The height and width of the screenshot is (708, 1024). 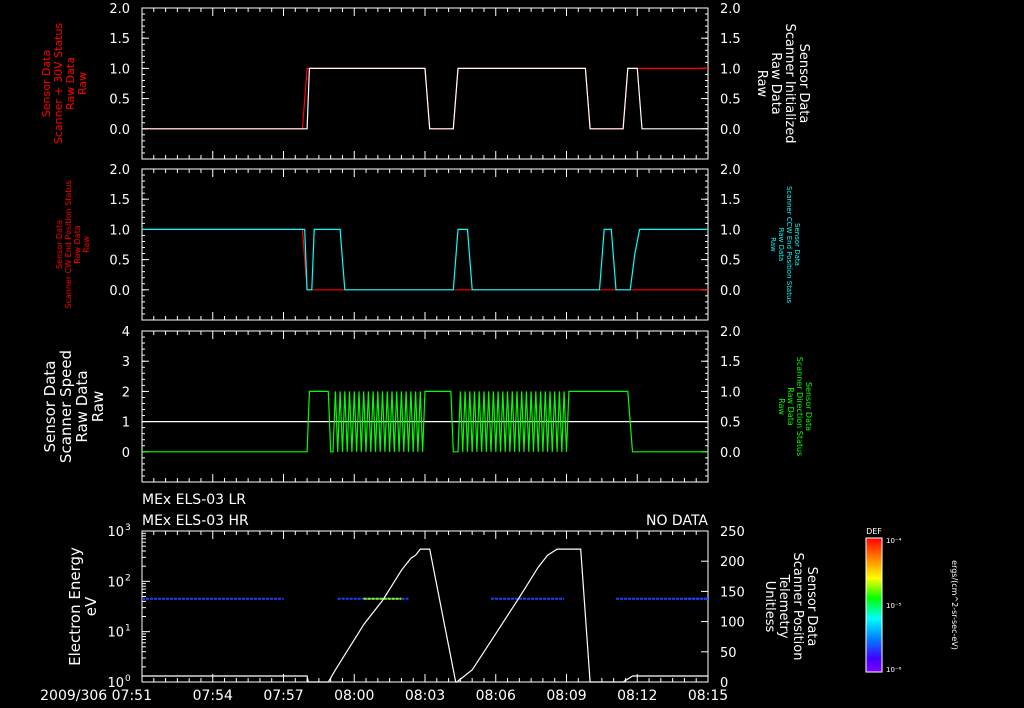 What do you see at coordinates (91, 606) in the screenshot?
I see `left-axis-label-line: eV` at bounding box center [91, 606].